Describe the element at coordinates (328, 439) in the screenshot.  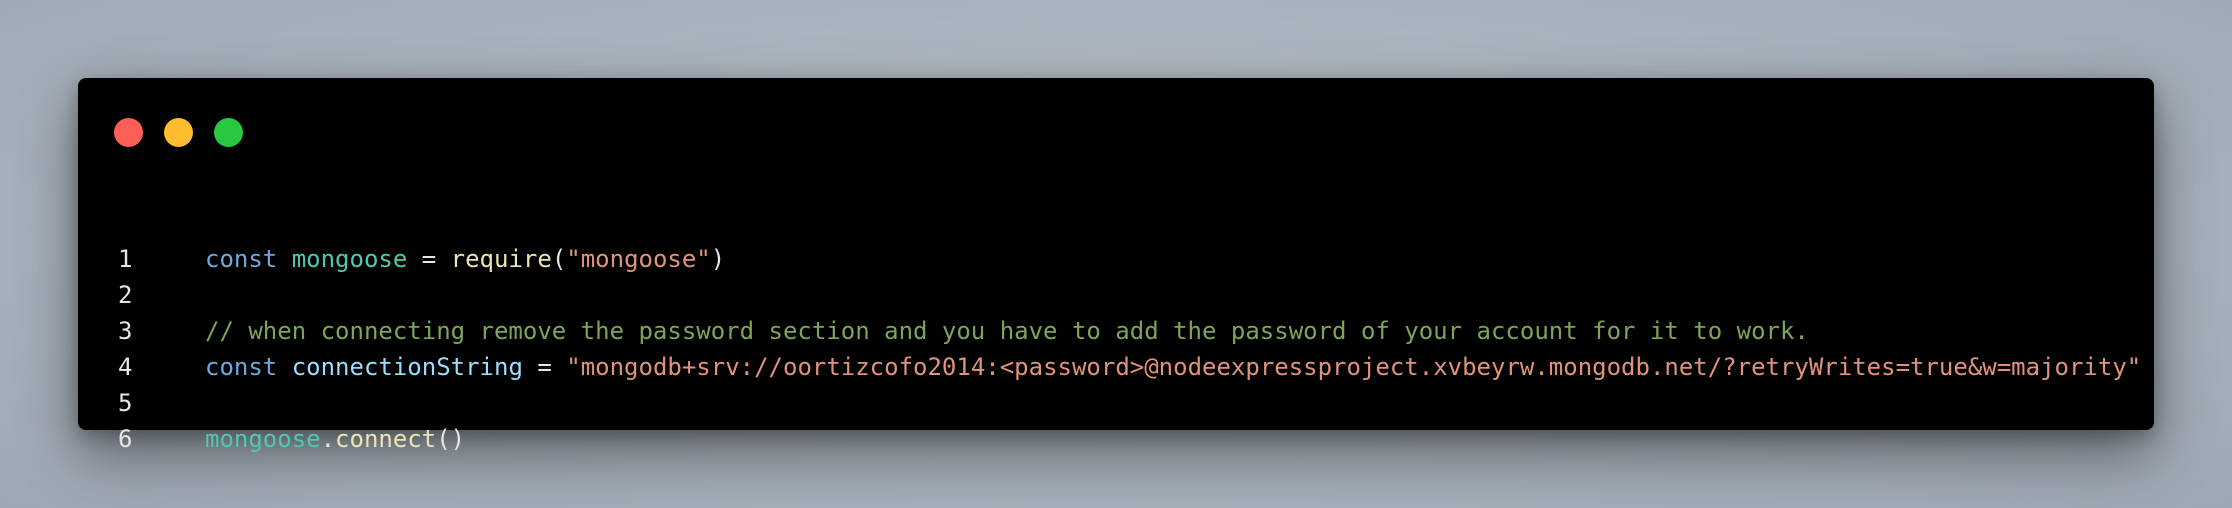
I see `token-punctuation: .` at that location.